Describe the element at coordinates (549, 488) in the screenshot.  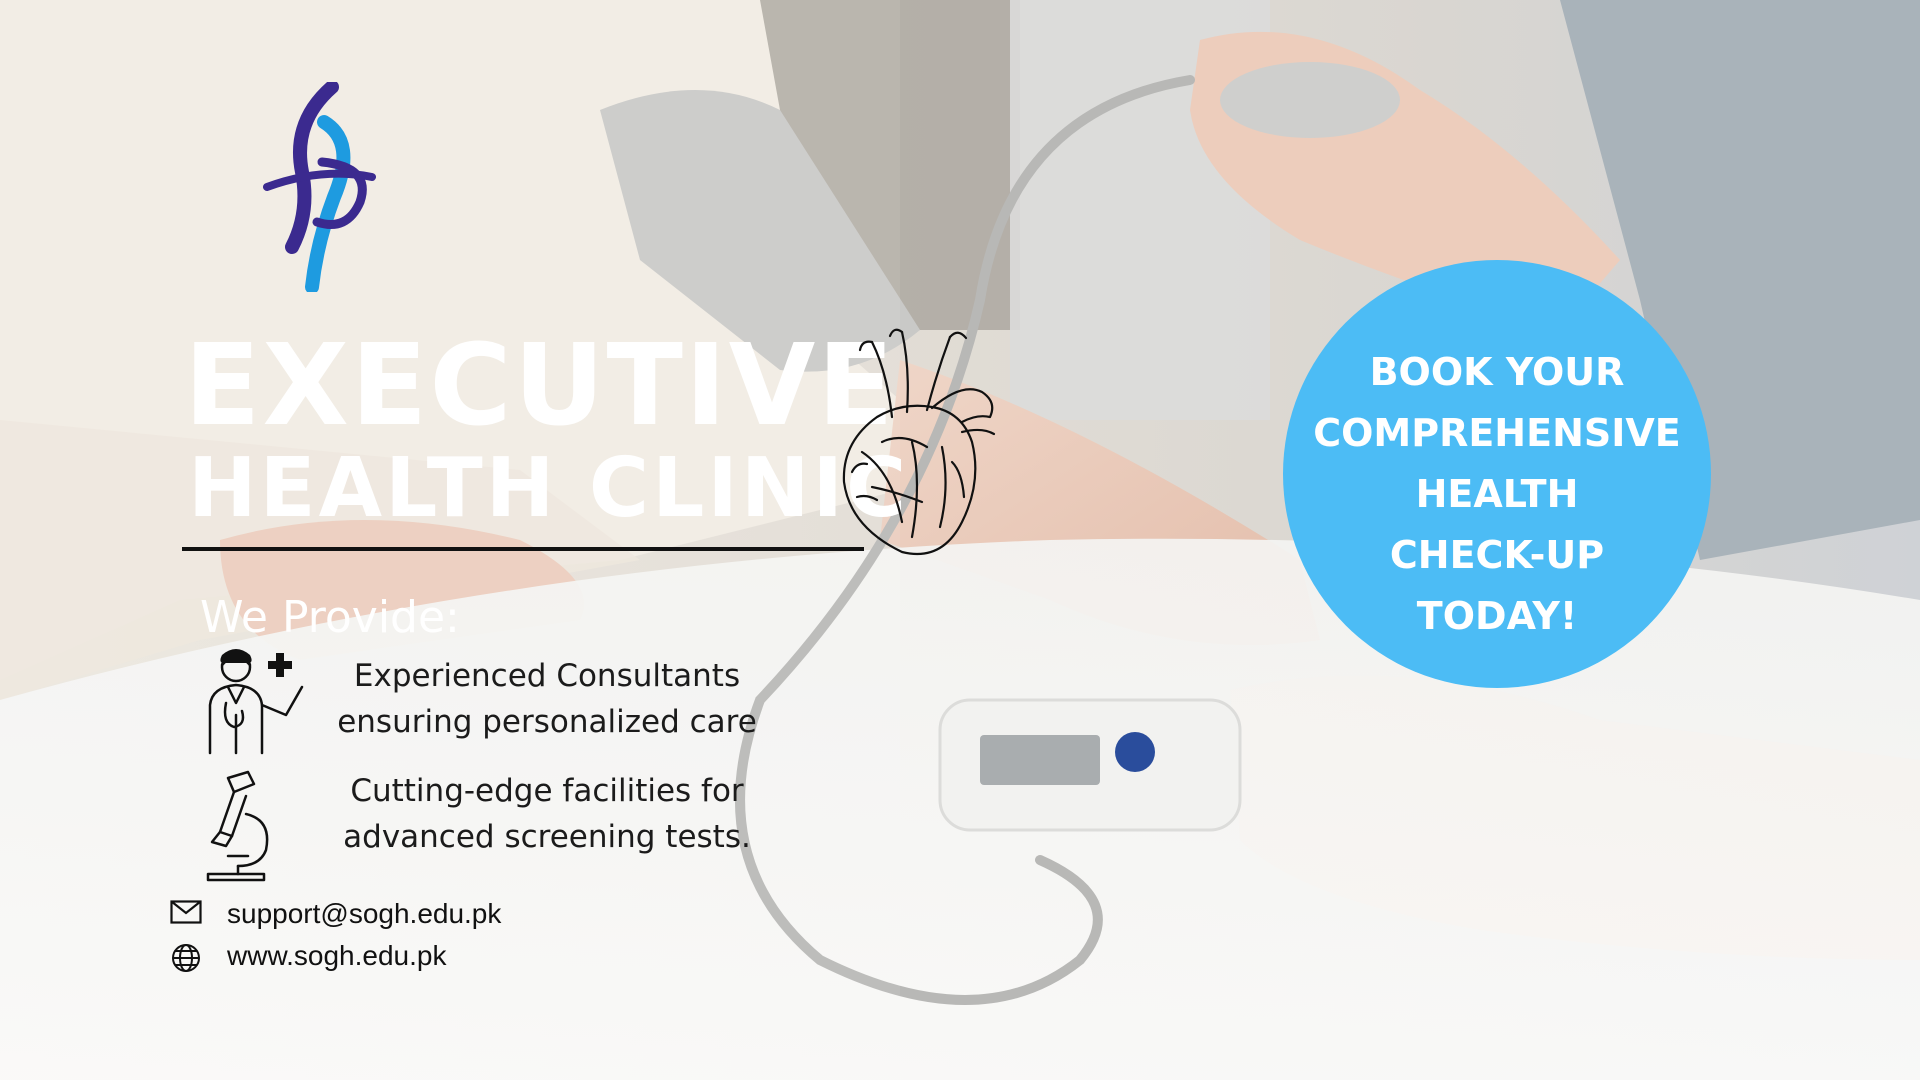
I see `title-health-clinic: HEALTH CLINIC` at that location.